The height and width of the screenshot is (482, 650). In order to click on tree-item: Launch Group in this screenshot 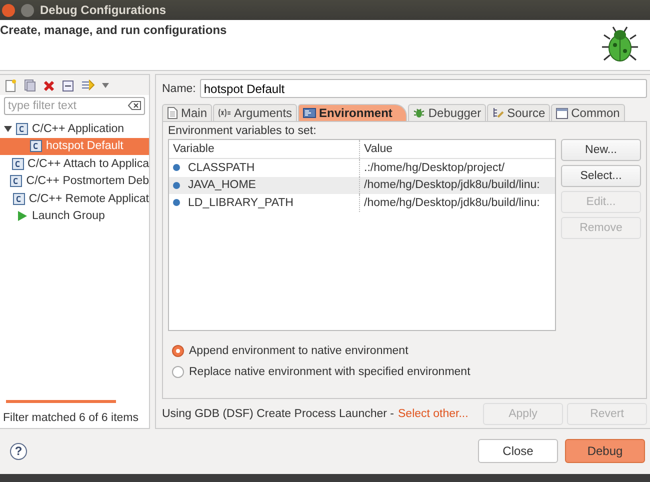, I will do `click(74, 216)`.